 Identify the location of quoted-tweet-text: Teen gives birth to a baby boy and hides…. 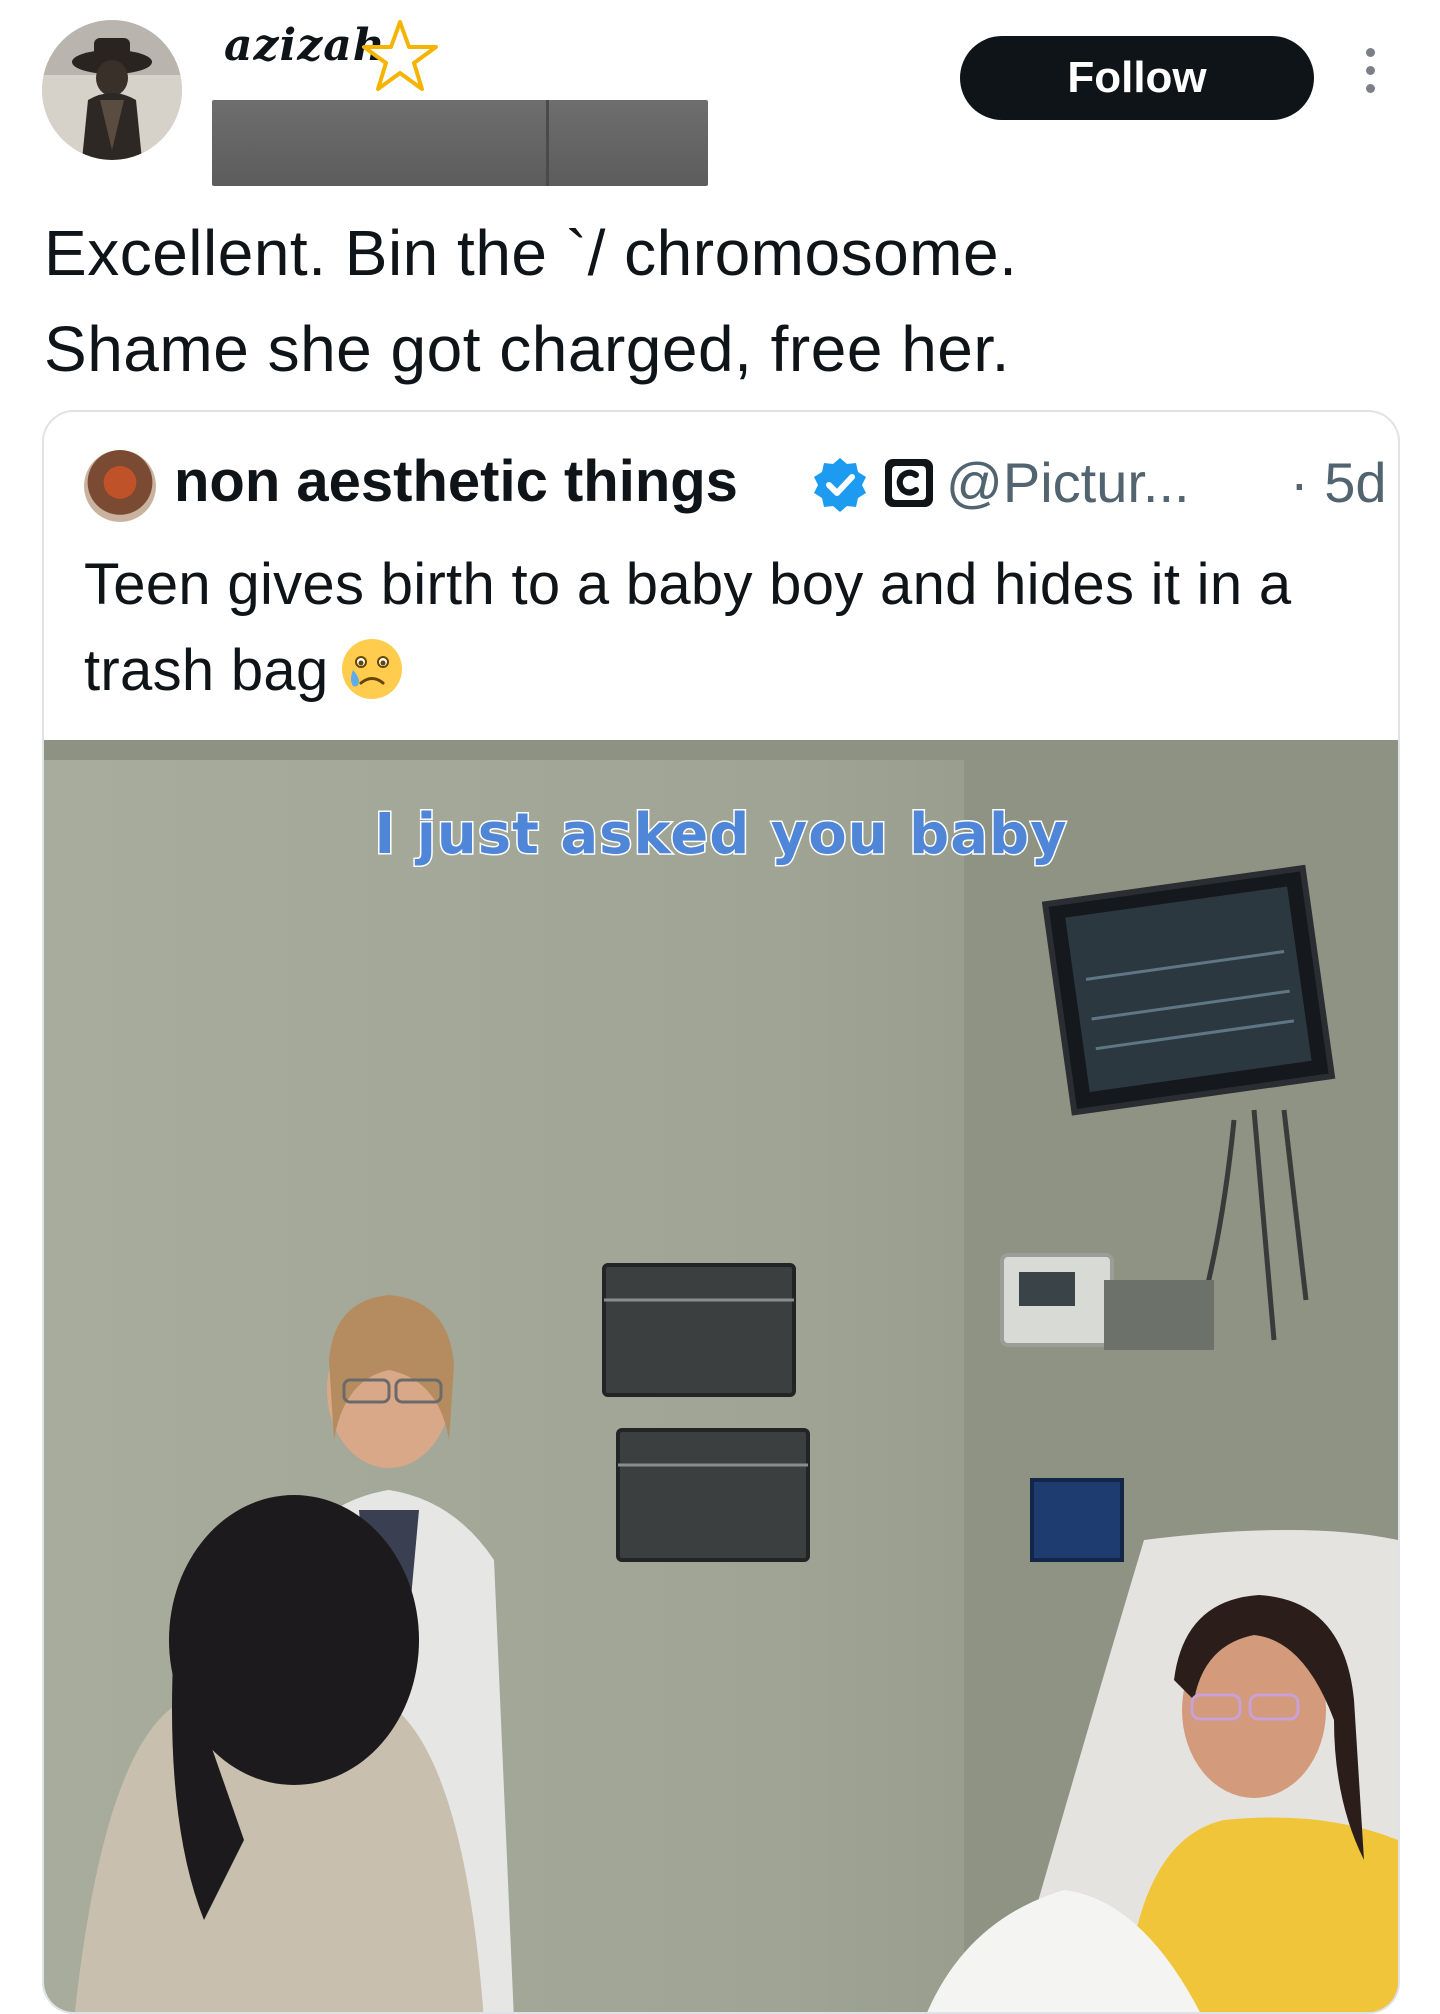
(729, 628).